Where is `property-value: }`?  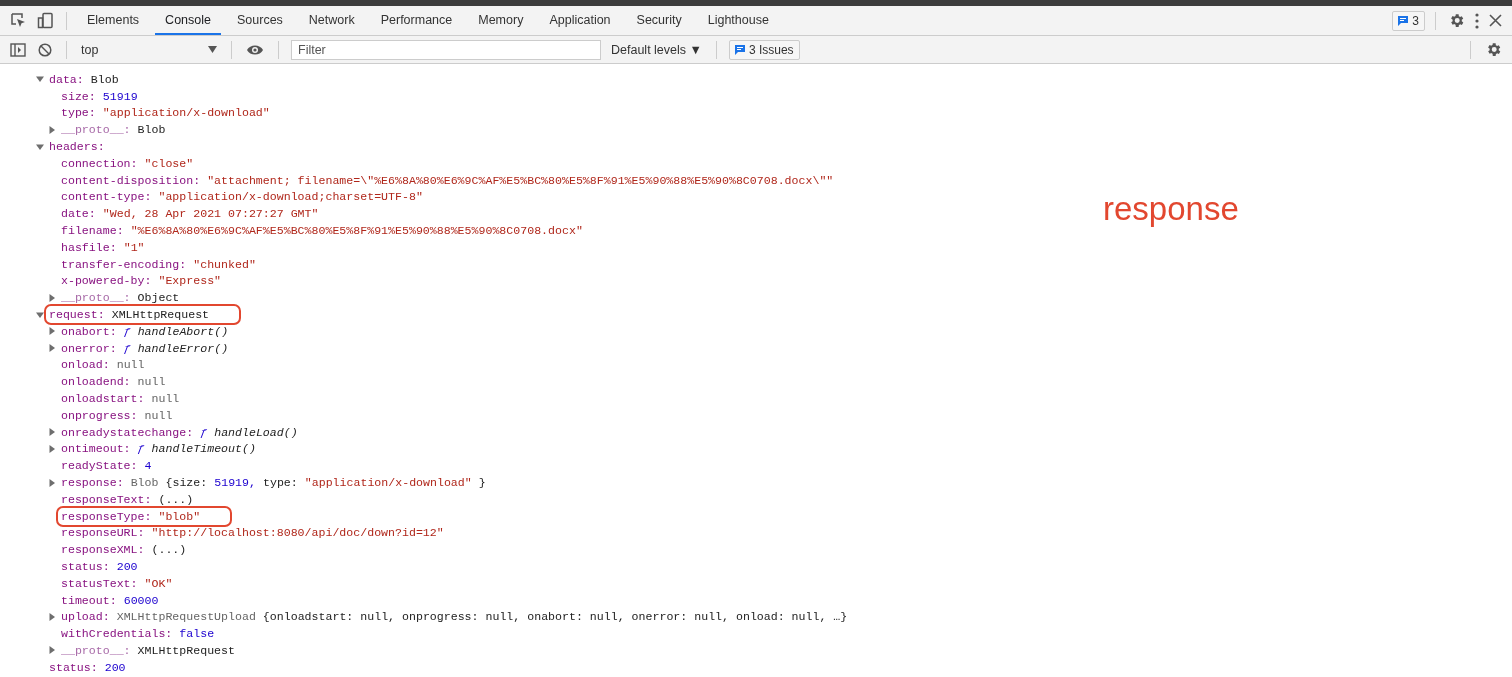 property-value: } is located at coordinates (482, 482).